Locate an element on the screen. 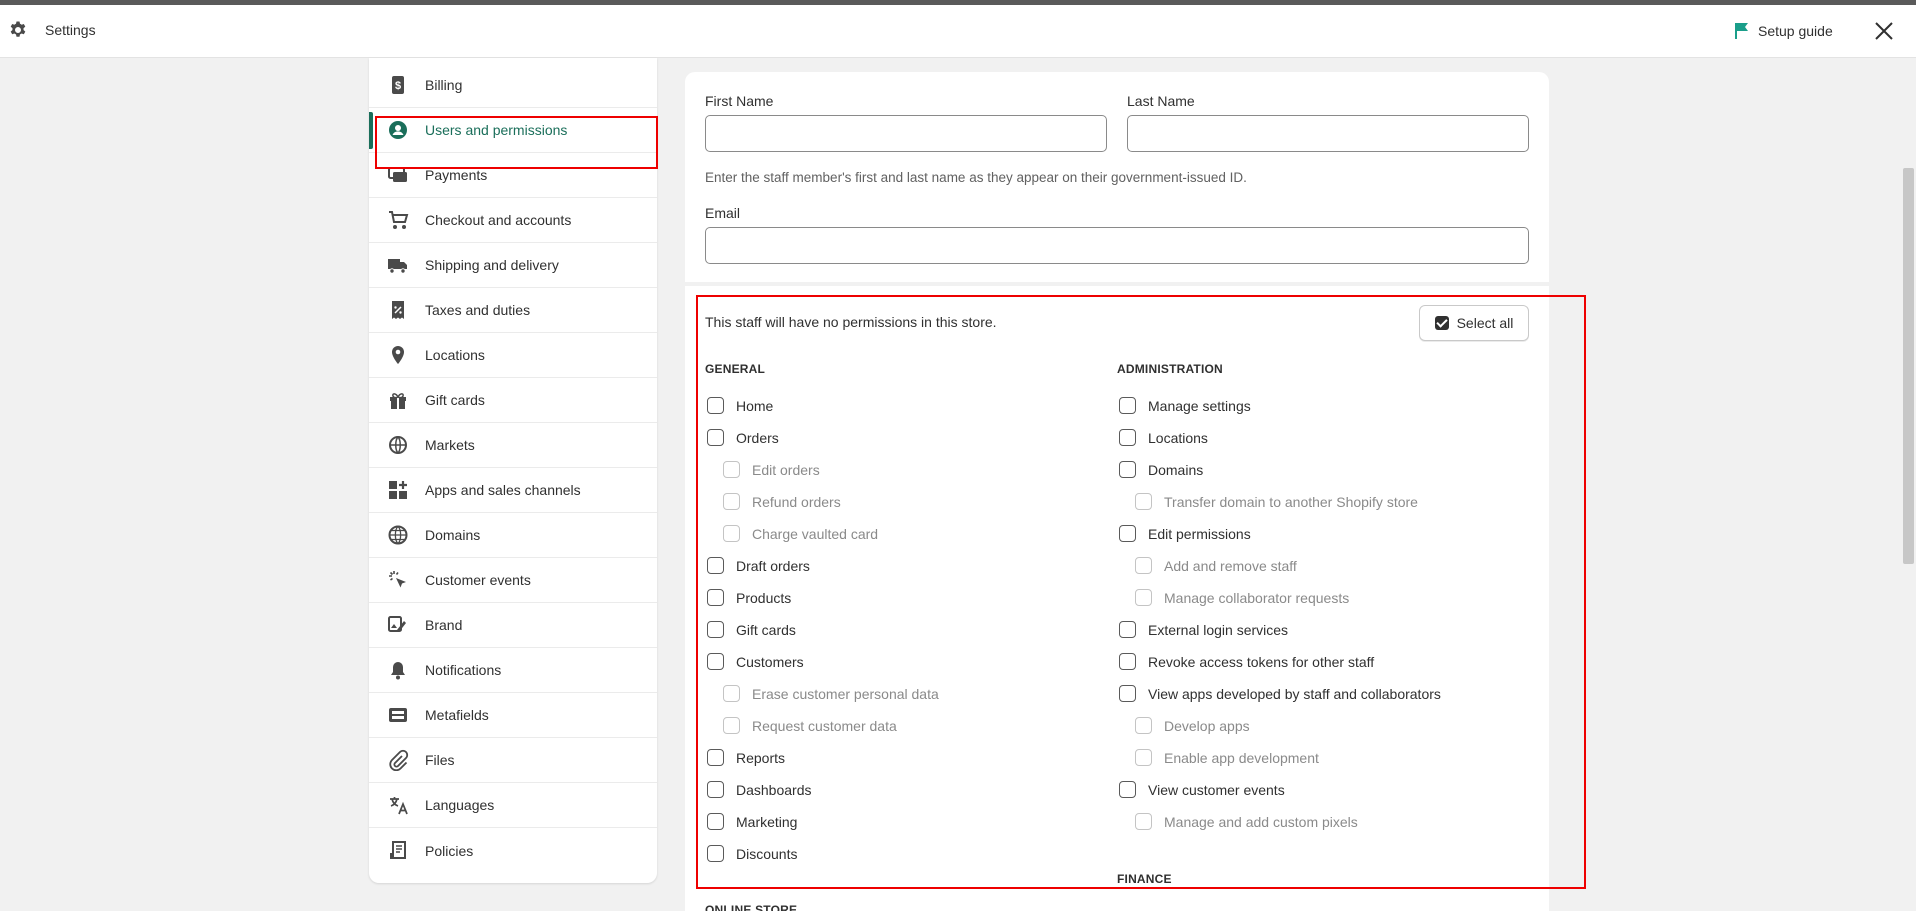 The height and width of the screenshot is (911, 1916). online-store-heading: ONLINE STORE is located at coordinates (751, 907).